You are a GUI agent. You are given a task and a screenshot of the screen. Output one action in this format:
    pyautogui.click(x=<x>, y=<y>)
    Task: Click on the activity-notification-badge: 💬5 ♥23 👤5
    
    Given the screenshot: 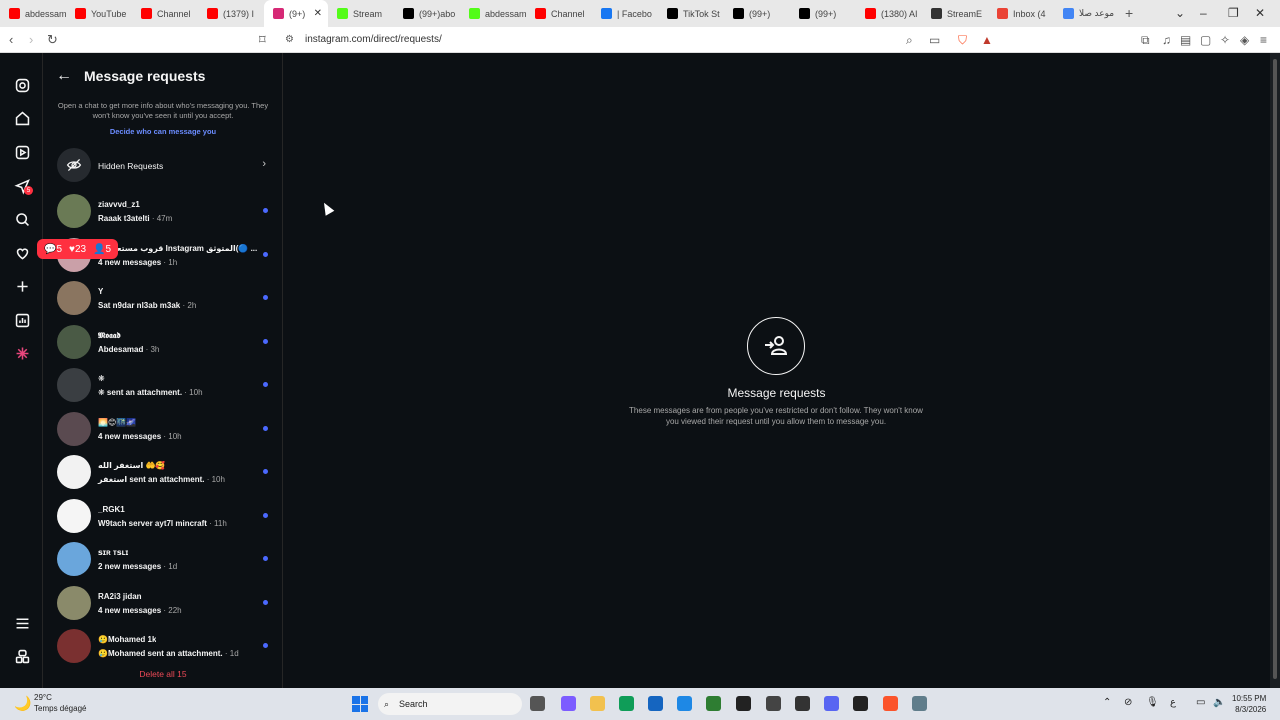 What is the action you would take?
    pyautogui.click(x=78, y=249)
    